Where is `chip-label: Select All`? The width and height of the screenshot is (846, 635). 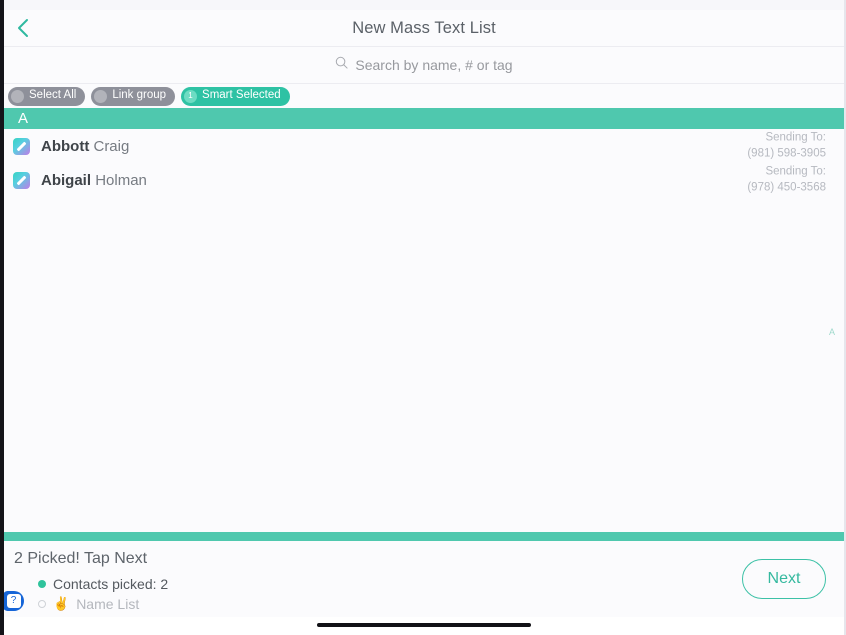
chip-label: Select All is located at coordinates (53, 95).